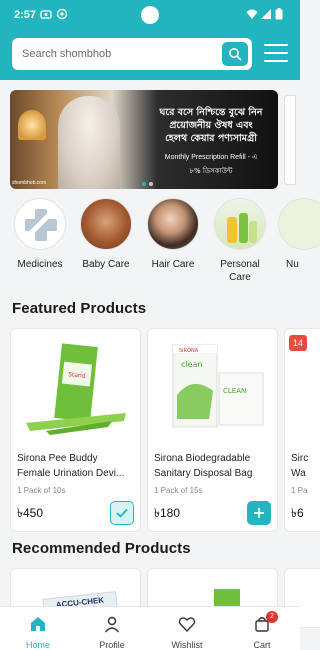 This screenshot has width=320, height=650. I want to click on category-personal-care: Personal Care, so click(240, 241).